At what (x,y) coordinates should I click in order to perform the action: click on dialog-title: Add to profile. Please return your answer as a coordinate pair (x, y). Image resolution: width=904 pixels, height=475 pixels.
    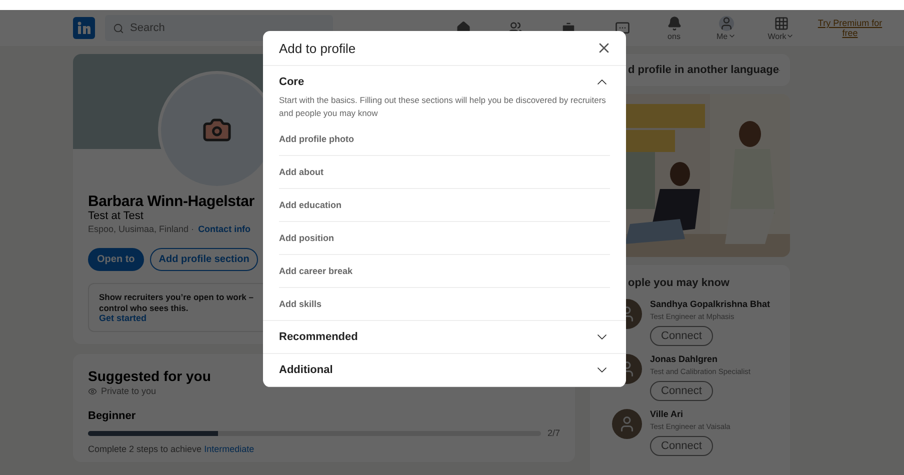
    Looking at the image, I should click on (317, 48).